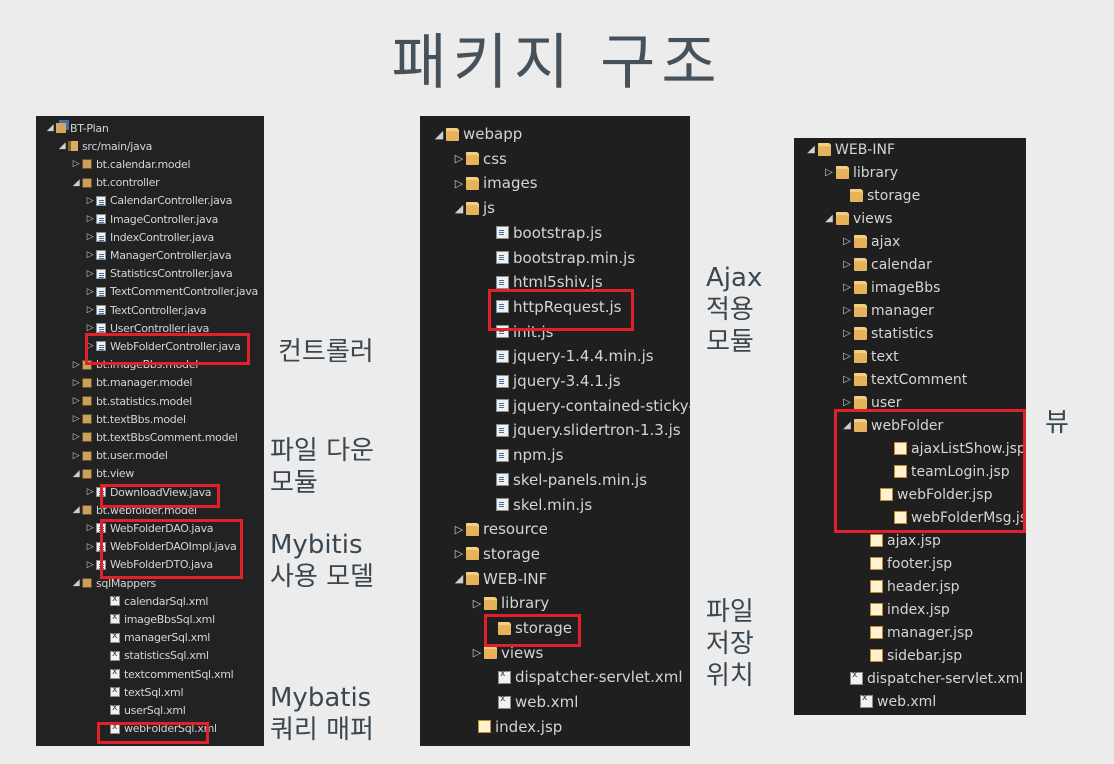  I want to click on tree-item: skel.min.js, so click(537, 505).